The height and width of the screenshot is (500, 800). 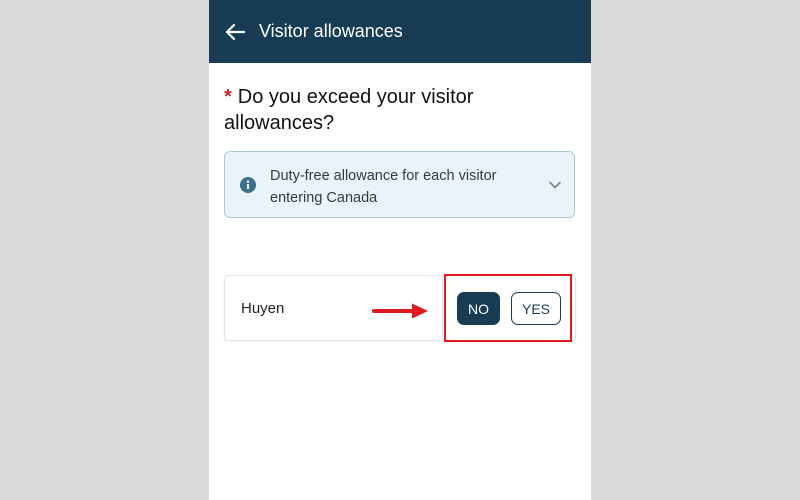 I want to click on required-marker: *, so click(x=228, y=97).